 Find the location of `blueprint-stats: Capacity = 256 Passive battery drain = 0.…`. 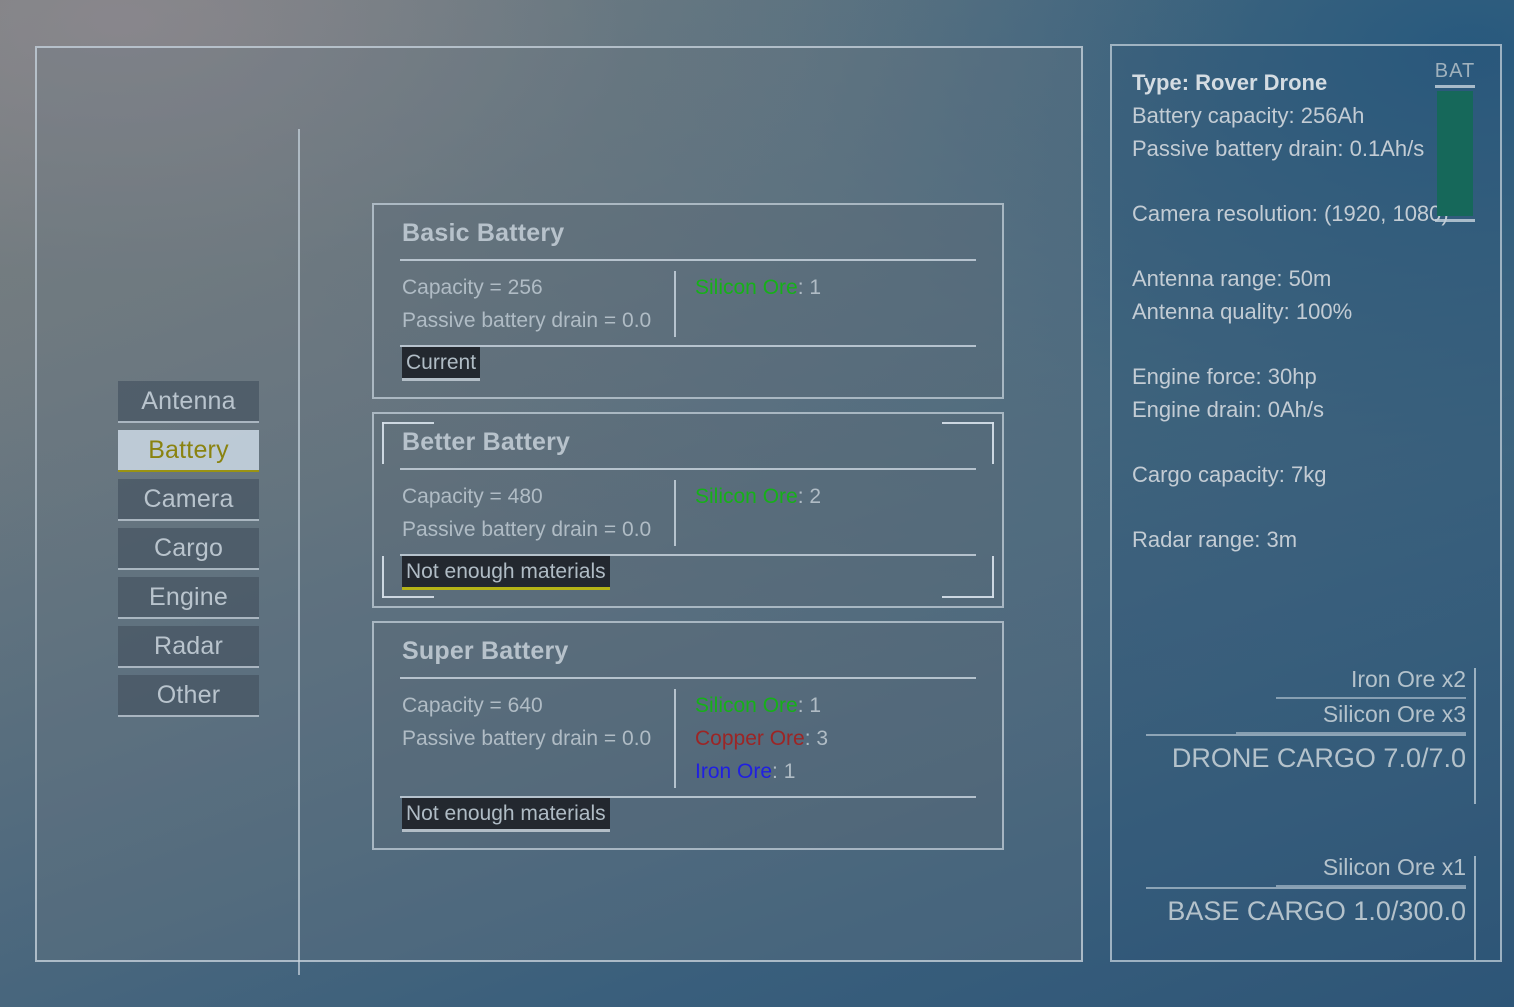

blueprint-stats: Capacity = 256 Passive battery drain = 0.… is located at coordinates (524, 304).